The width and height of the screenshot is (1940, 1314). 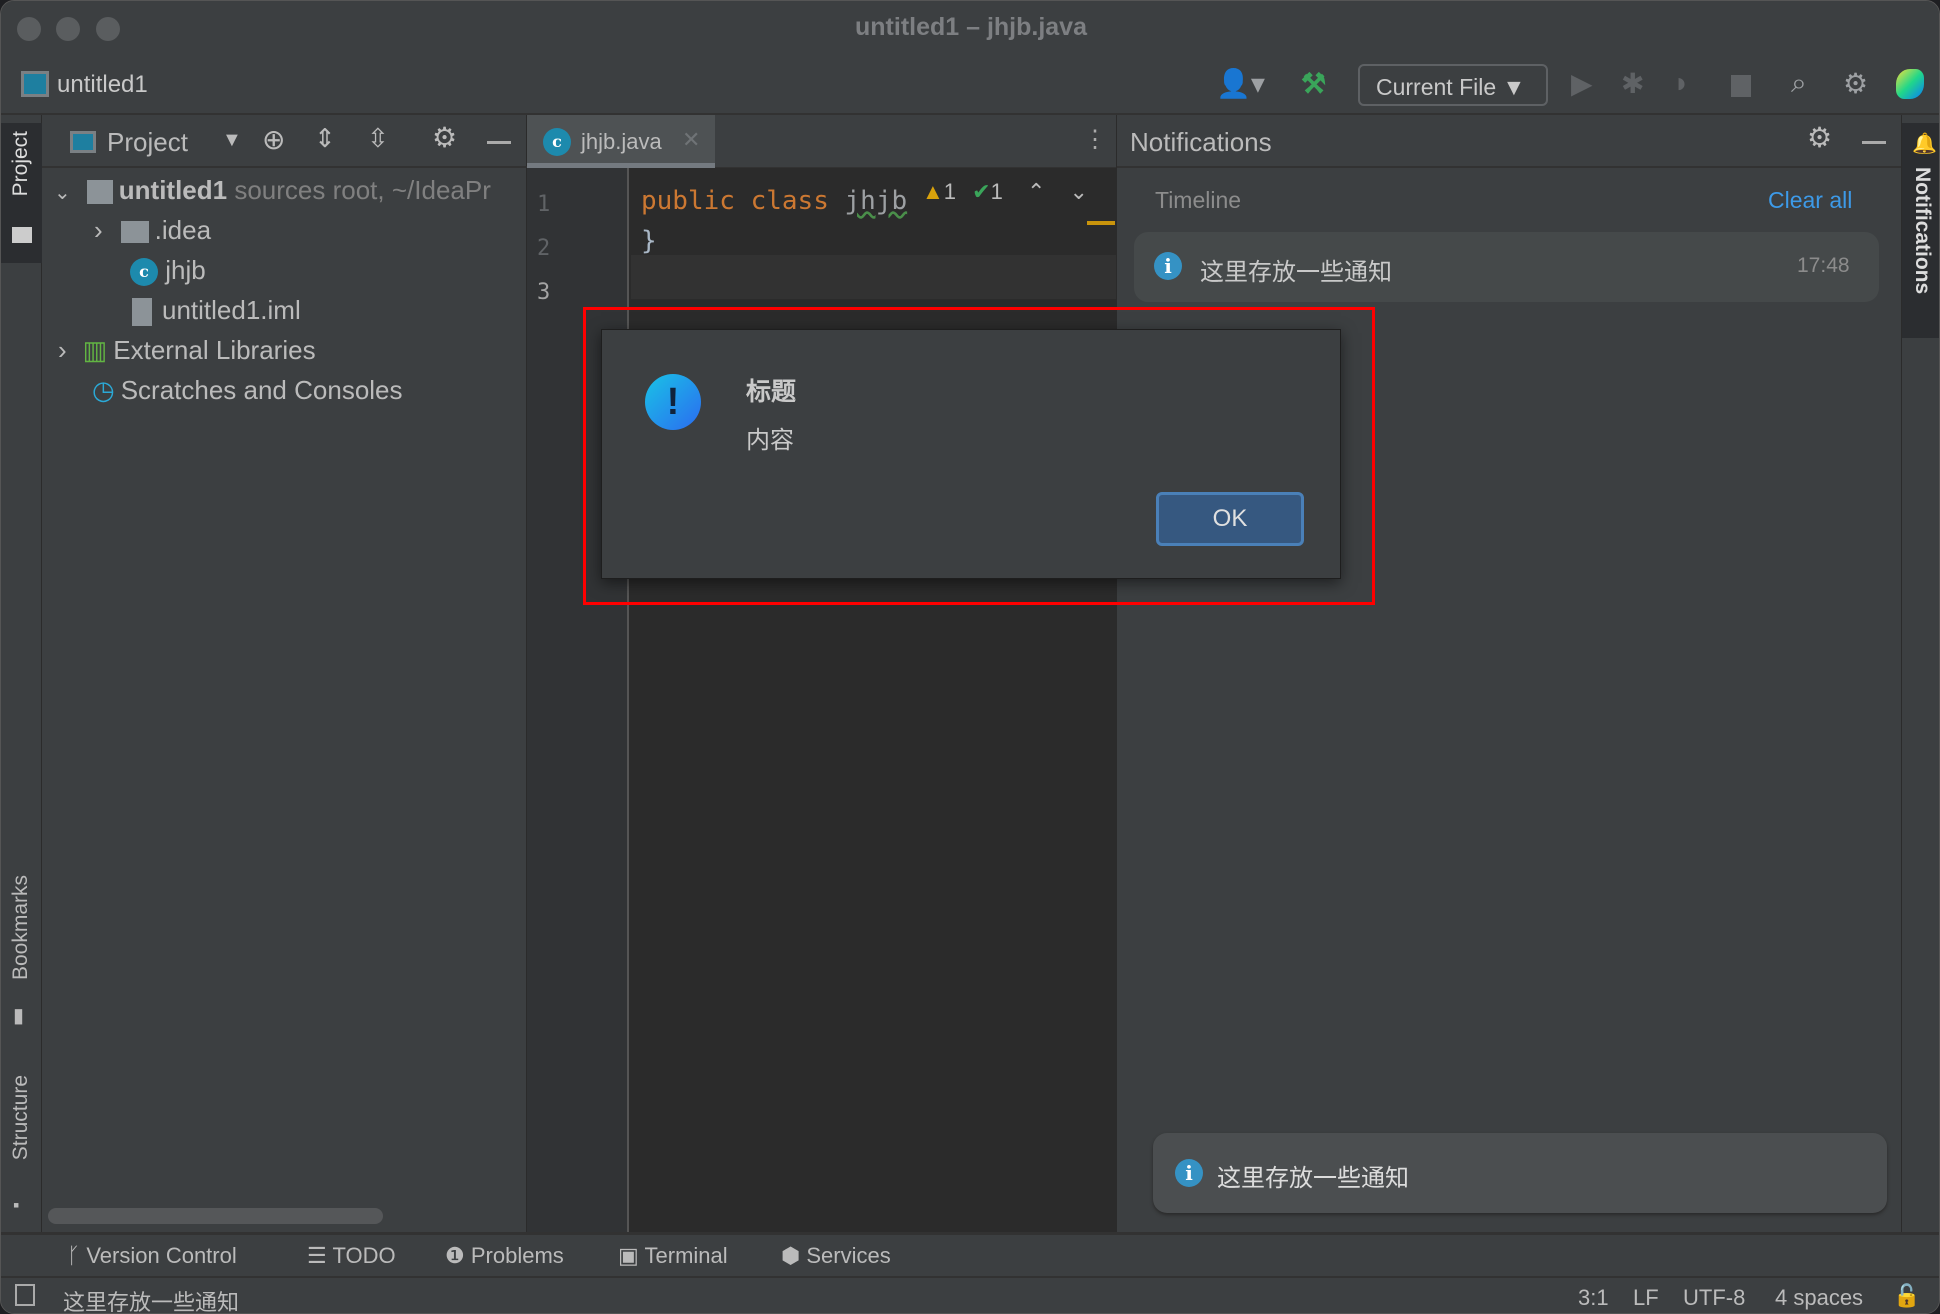 I want to click on editor-tab-bar: c jhjb.java ✕ ⋮, so click(x=821, y=141).